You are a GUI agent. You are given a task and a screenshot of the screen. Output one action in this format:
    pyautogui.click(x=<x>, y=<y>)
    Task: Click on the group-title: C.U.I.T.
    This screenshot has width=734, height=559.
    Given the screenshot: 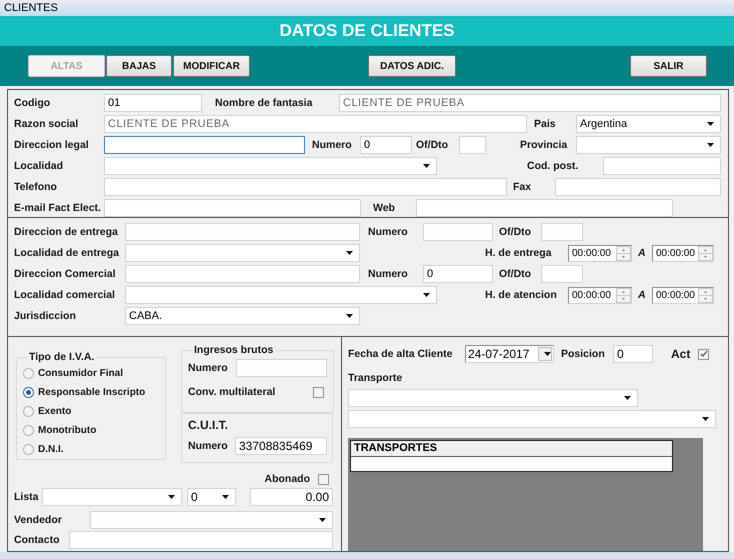 What is the action you would take?
    pyautogui.click(x=209, y=425)
    